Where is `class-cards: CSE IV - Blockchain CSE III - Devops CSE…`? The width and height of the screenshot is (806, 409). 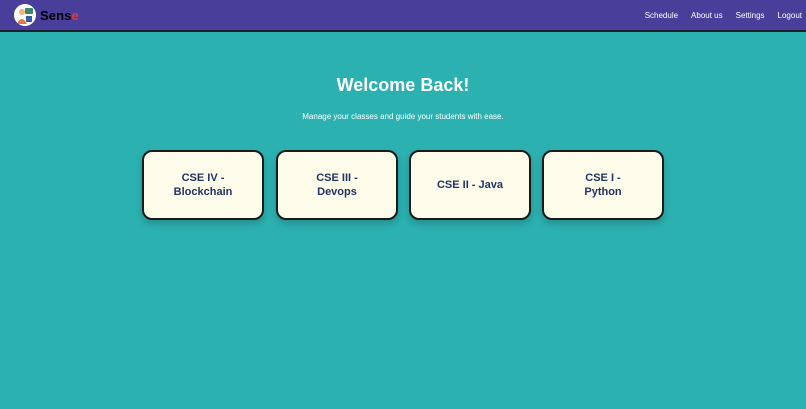 class-cards: CSE IV - Blockchain CSE III - Devops CSE… is located at coordinates (403, 185).